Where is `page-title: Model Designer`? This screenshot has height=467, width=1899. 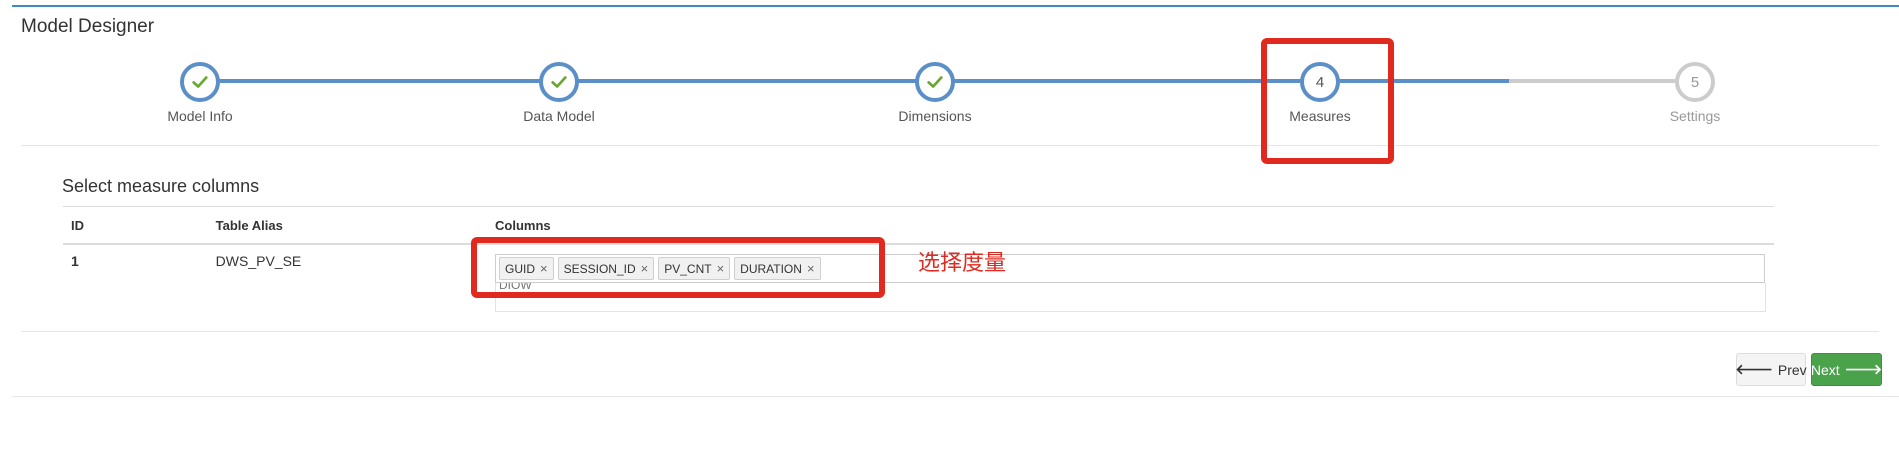
page-title: Model Designer is located at coordinates (88, 26).